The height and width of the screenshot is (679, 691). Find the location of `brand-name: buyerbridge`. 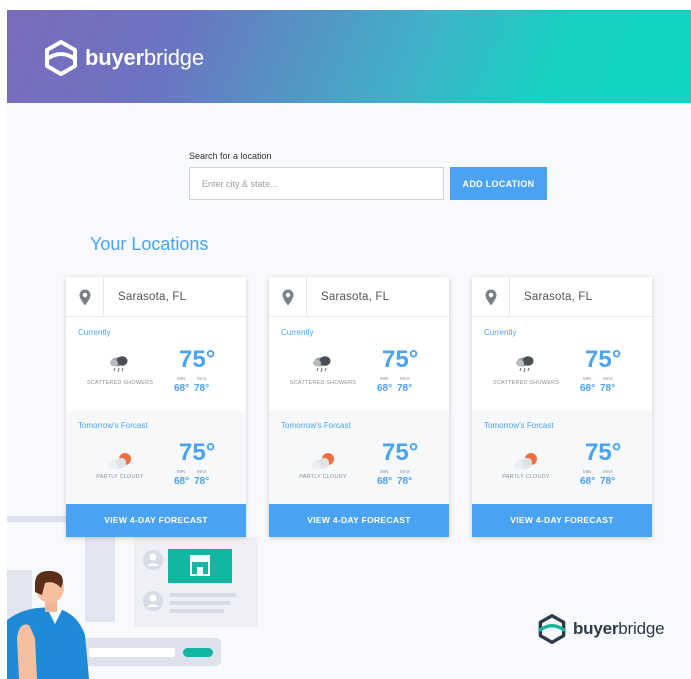

brand-name: buyerbridge is located at coordinates (619, 628).